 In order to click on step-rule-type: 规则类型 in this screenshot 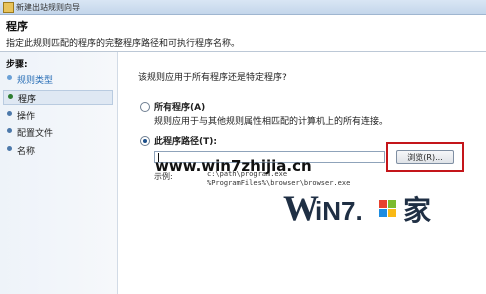, I will do `click(57, 79)`.